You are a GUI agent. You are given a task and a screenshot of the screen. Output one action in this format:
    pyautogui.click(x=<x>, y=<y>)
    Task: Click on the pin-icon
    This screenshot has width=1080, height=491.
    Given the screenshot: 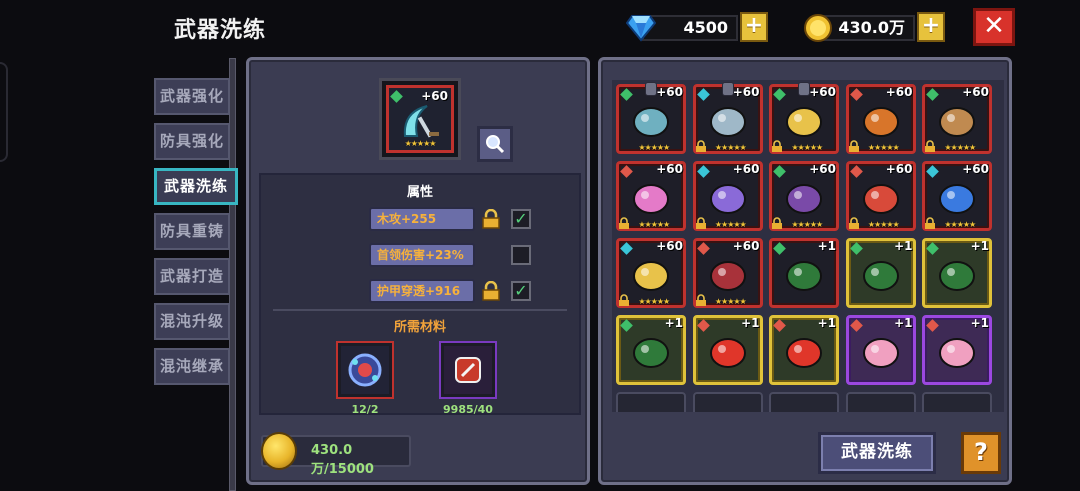 What is the action you would take?
    pyautogui.click(x=804, y=89)
    